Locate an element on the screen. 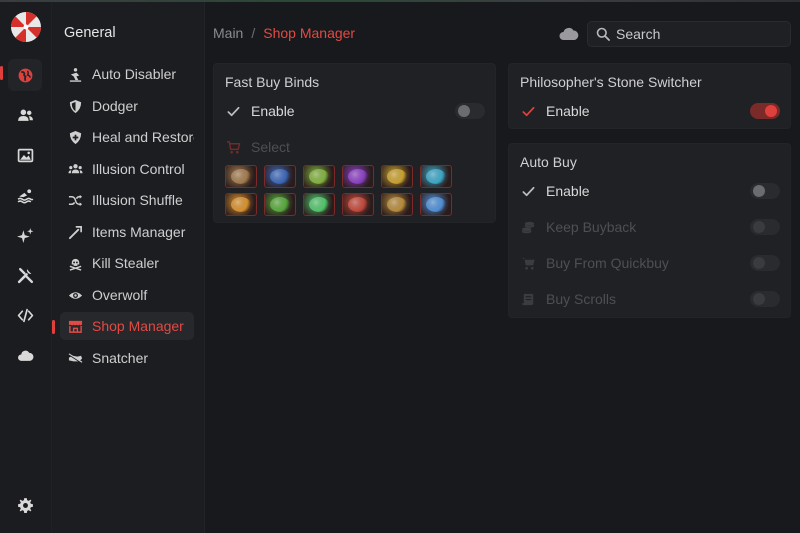  philosopher-enable-row: Enable is located at coordinates (649, 111).